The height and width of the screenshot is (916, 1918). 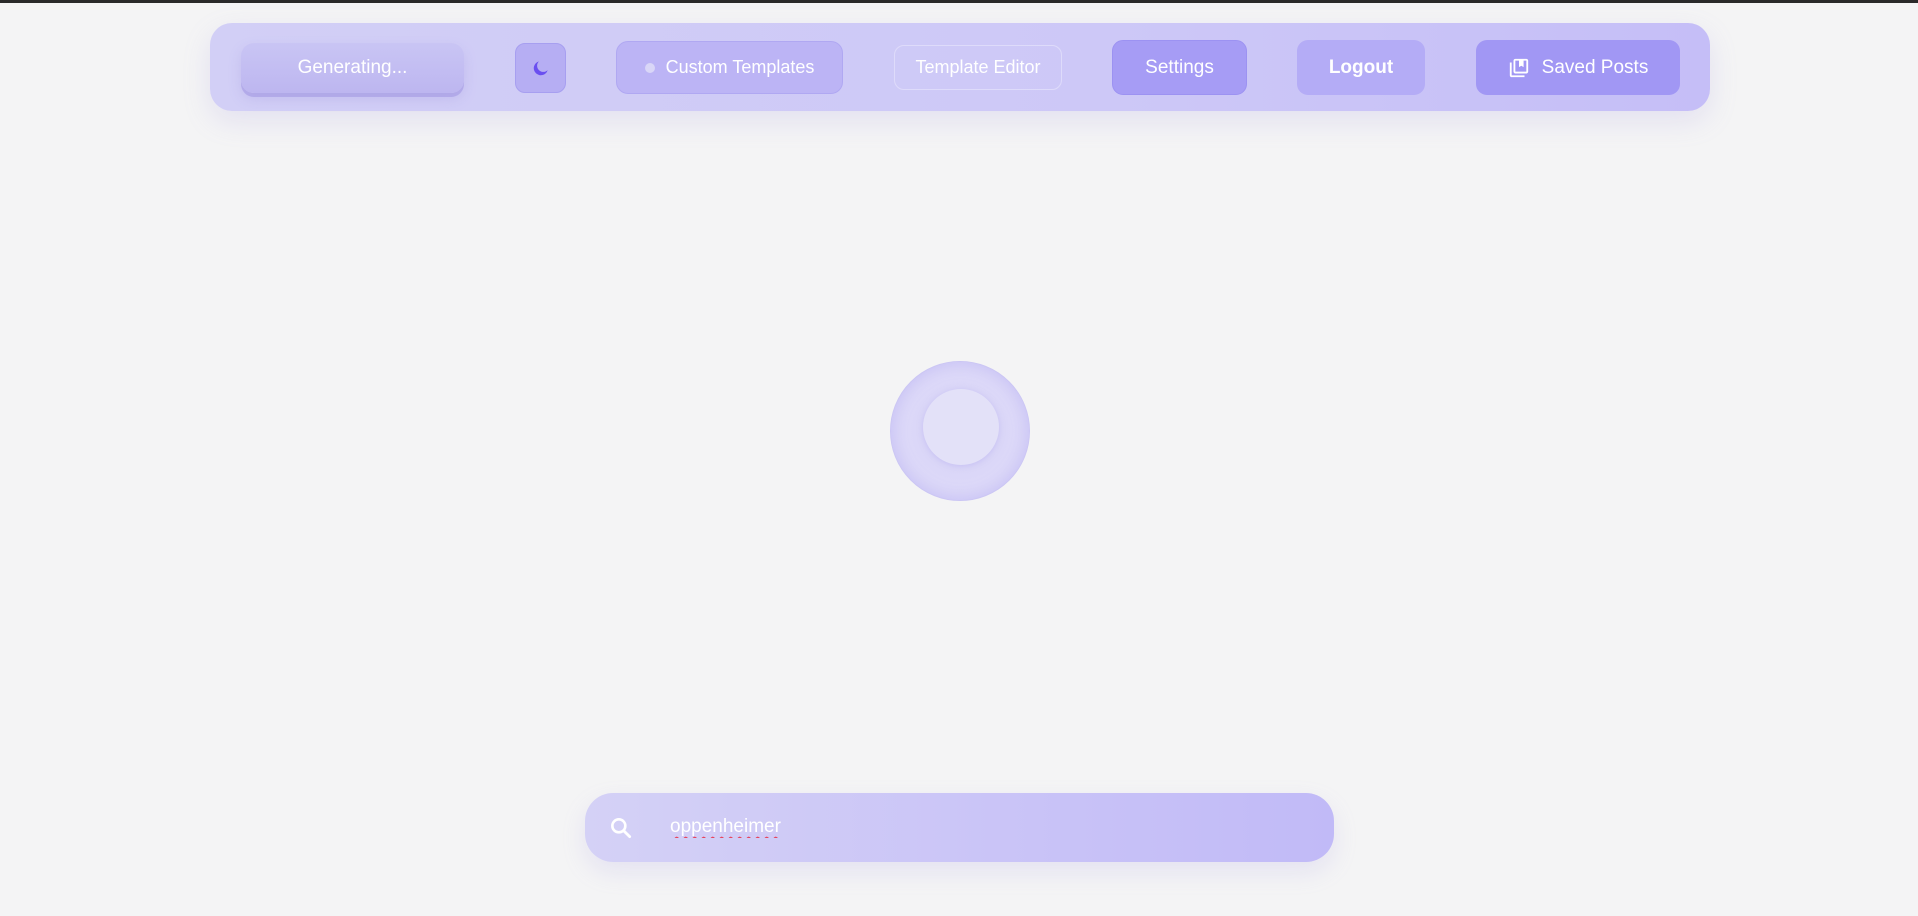 What do you see at coordinates (621, 828) in the screenshot?
I see `search-icon` at bounding box center [621, 828].